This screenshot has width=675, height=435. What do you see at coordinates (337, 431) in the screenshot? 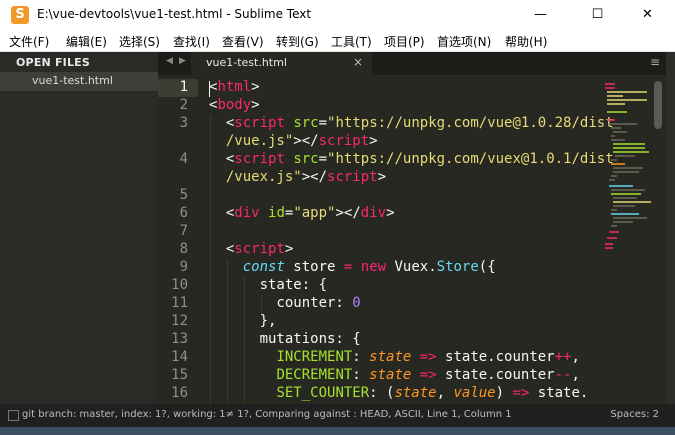
I see `taskbar-edge` at bounding box center [337, 431].